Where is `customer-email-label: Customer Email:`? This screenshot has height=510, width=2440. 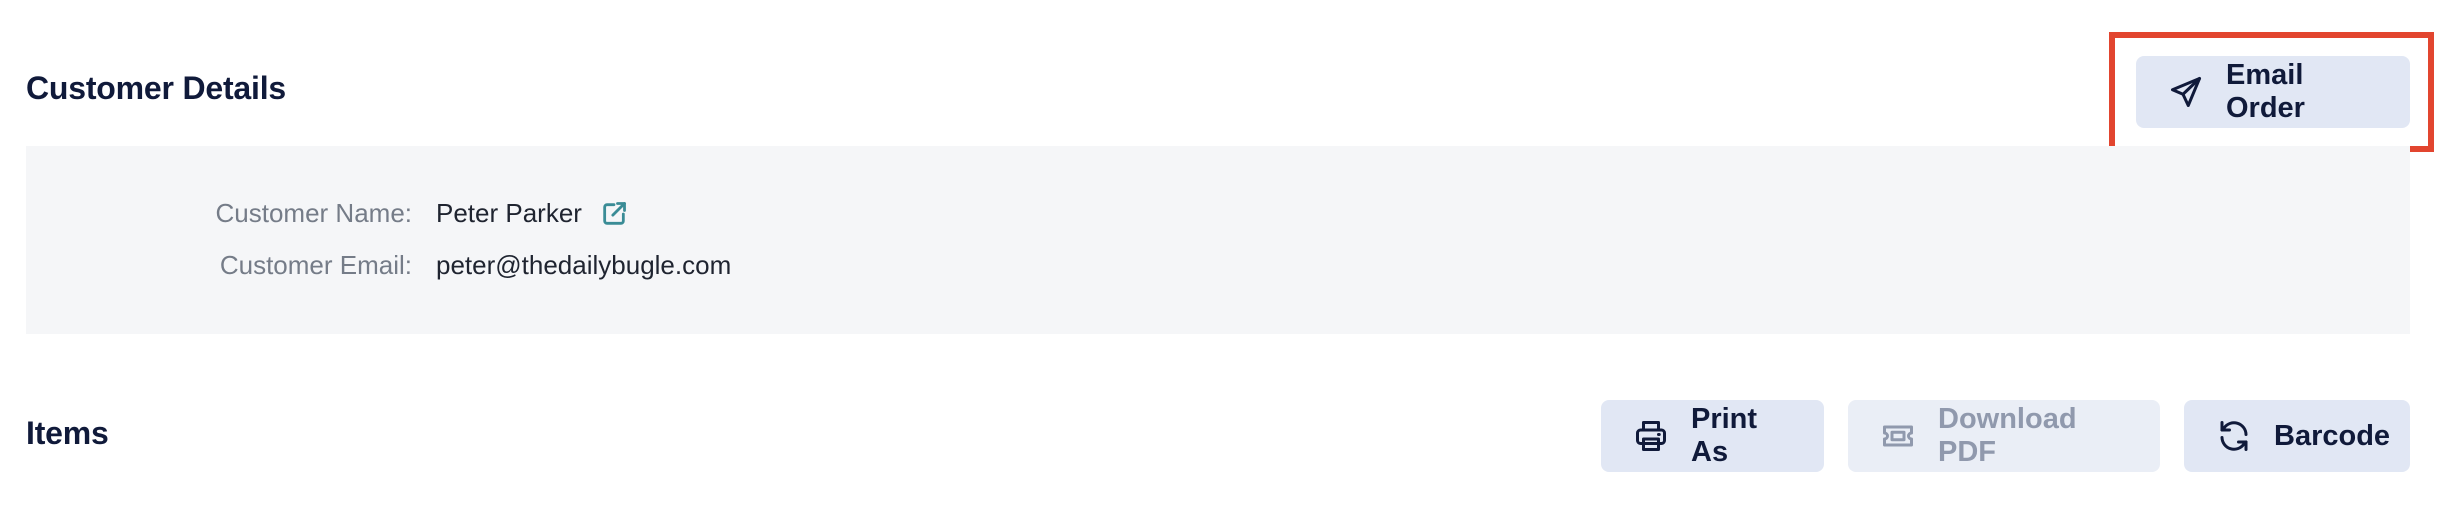 customer-email-label: Customer Email: is located at coordinates (315, 265).